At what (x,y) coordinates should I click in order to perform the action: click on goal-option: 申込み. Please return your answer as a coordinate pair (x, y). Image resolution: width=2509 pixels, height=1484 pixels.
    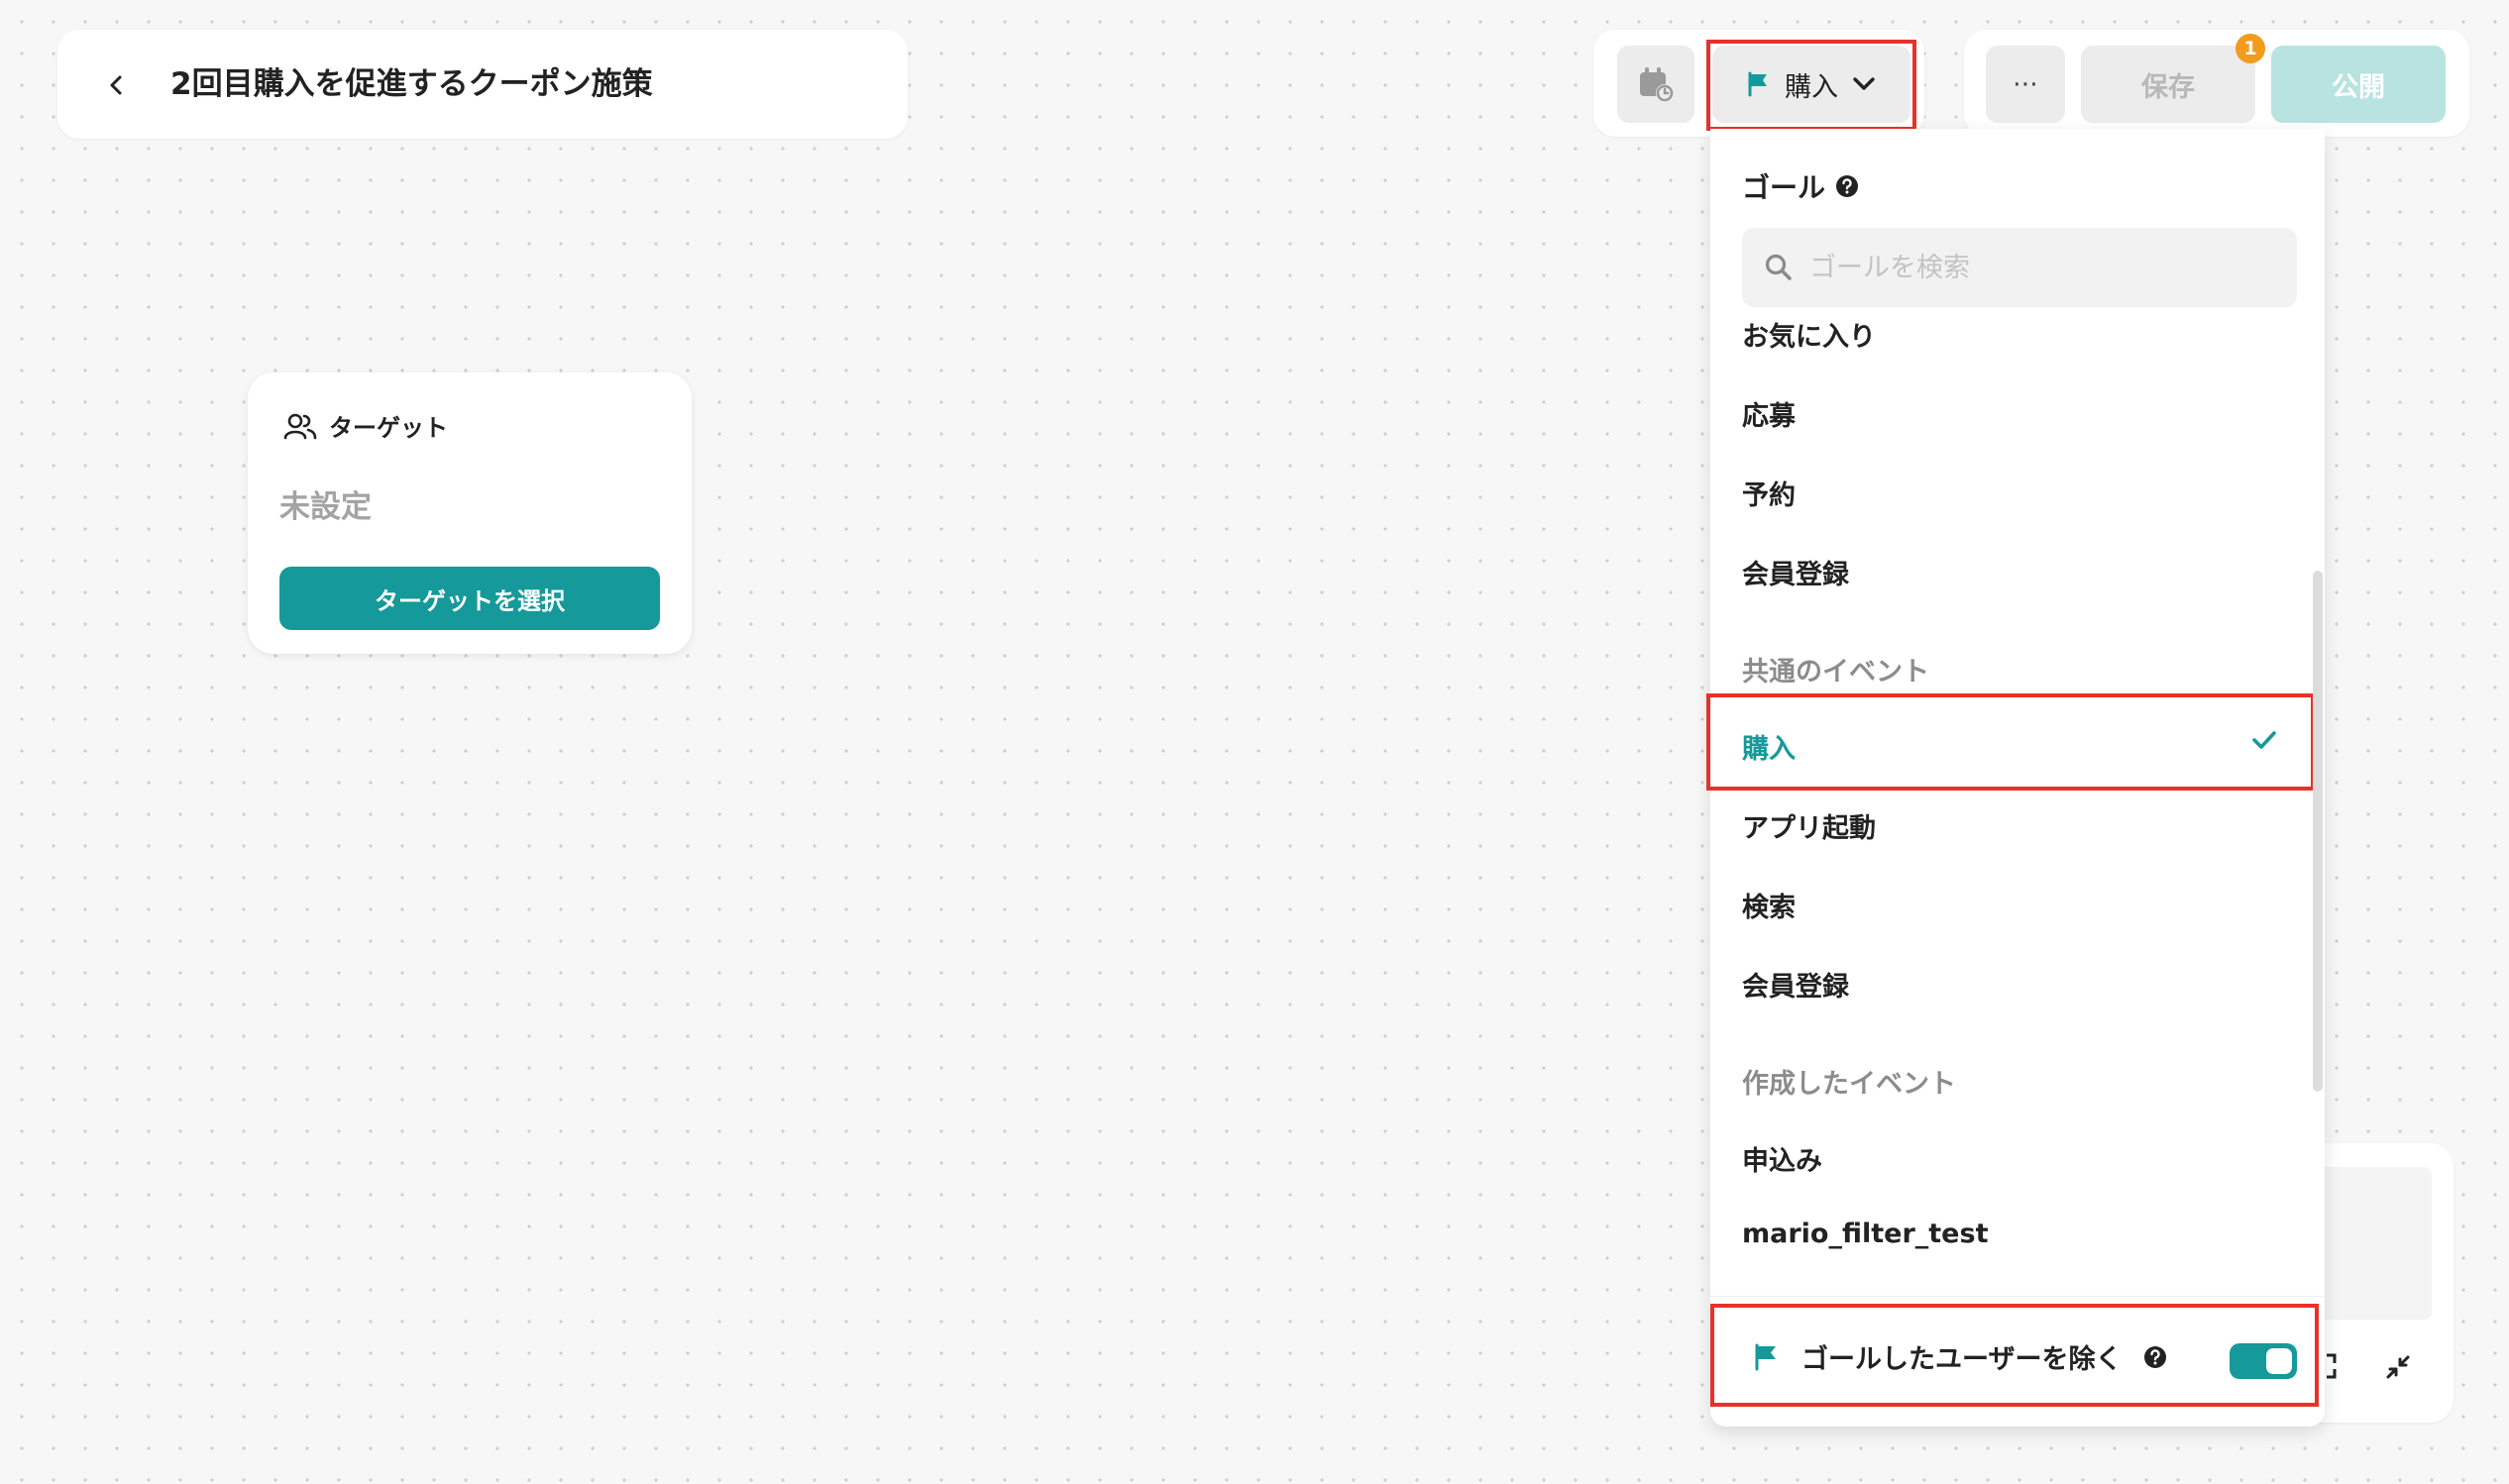
    Looking at the image, I should click on (1782, 1159).